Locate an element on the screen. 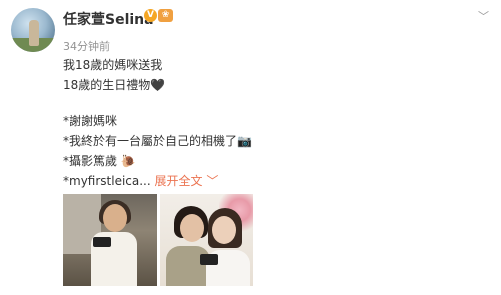 This screenshot has width=501, height=295. post-text-truncated: *myfirstleica... 展开全文 ﹀ is located at coordinates (140, 180).